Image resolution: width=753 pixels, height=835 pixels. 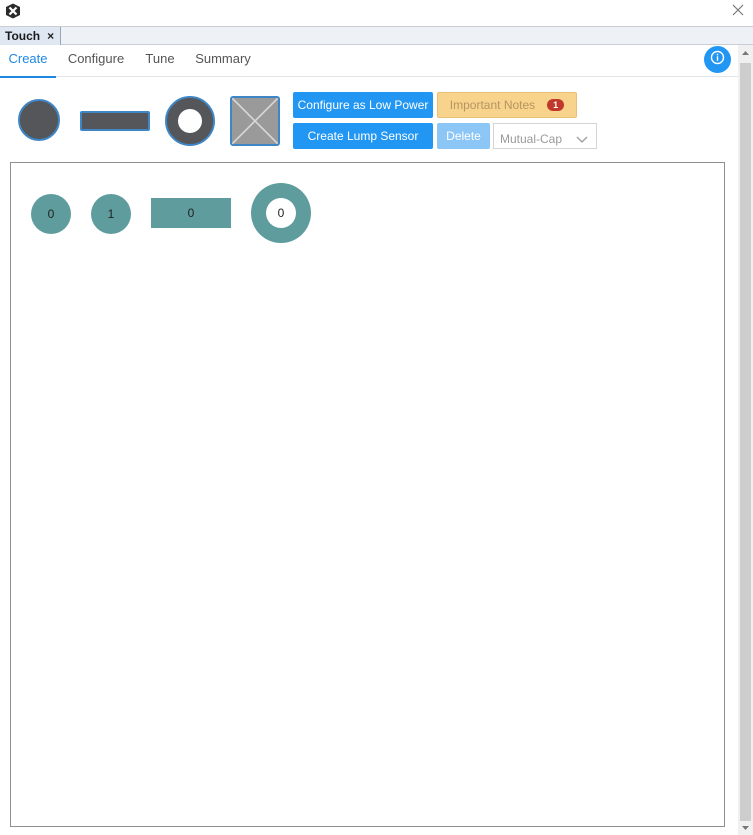 I want to click on vertical-scrollbar, so click(x=745, y=440).